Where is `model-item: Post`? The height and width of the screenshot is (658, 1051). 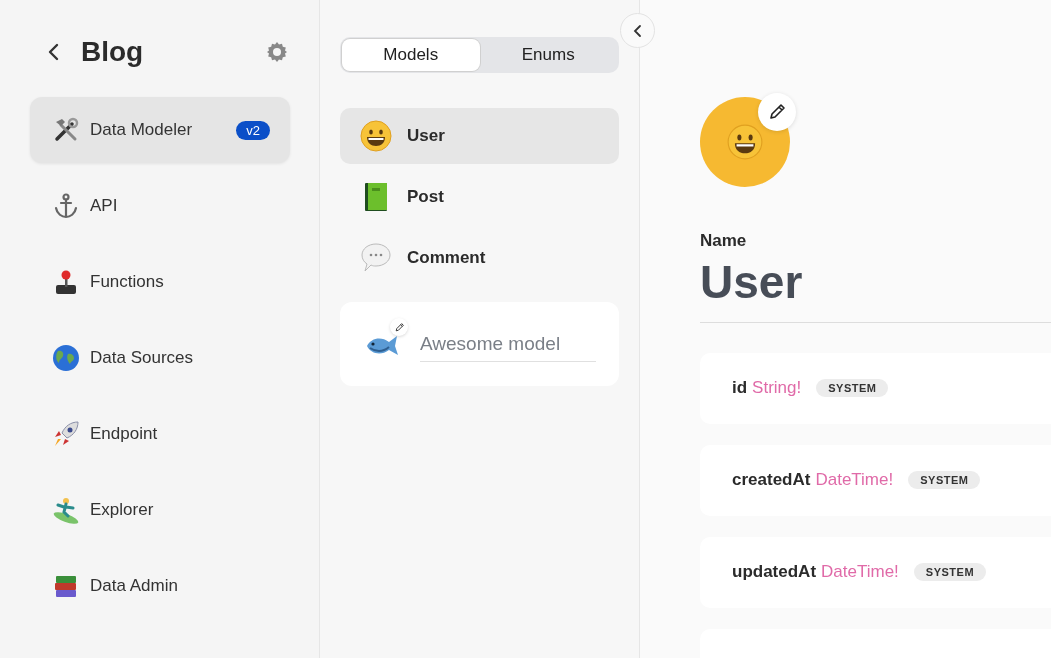
model-item: Post is located at coordinates (479, 197).